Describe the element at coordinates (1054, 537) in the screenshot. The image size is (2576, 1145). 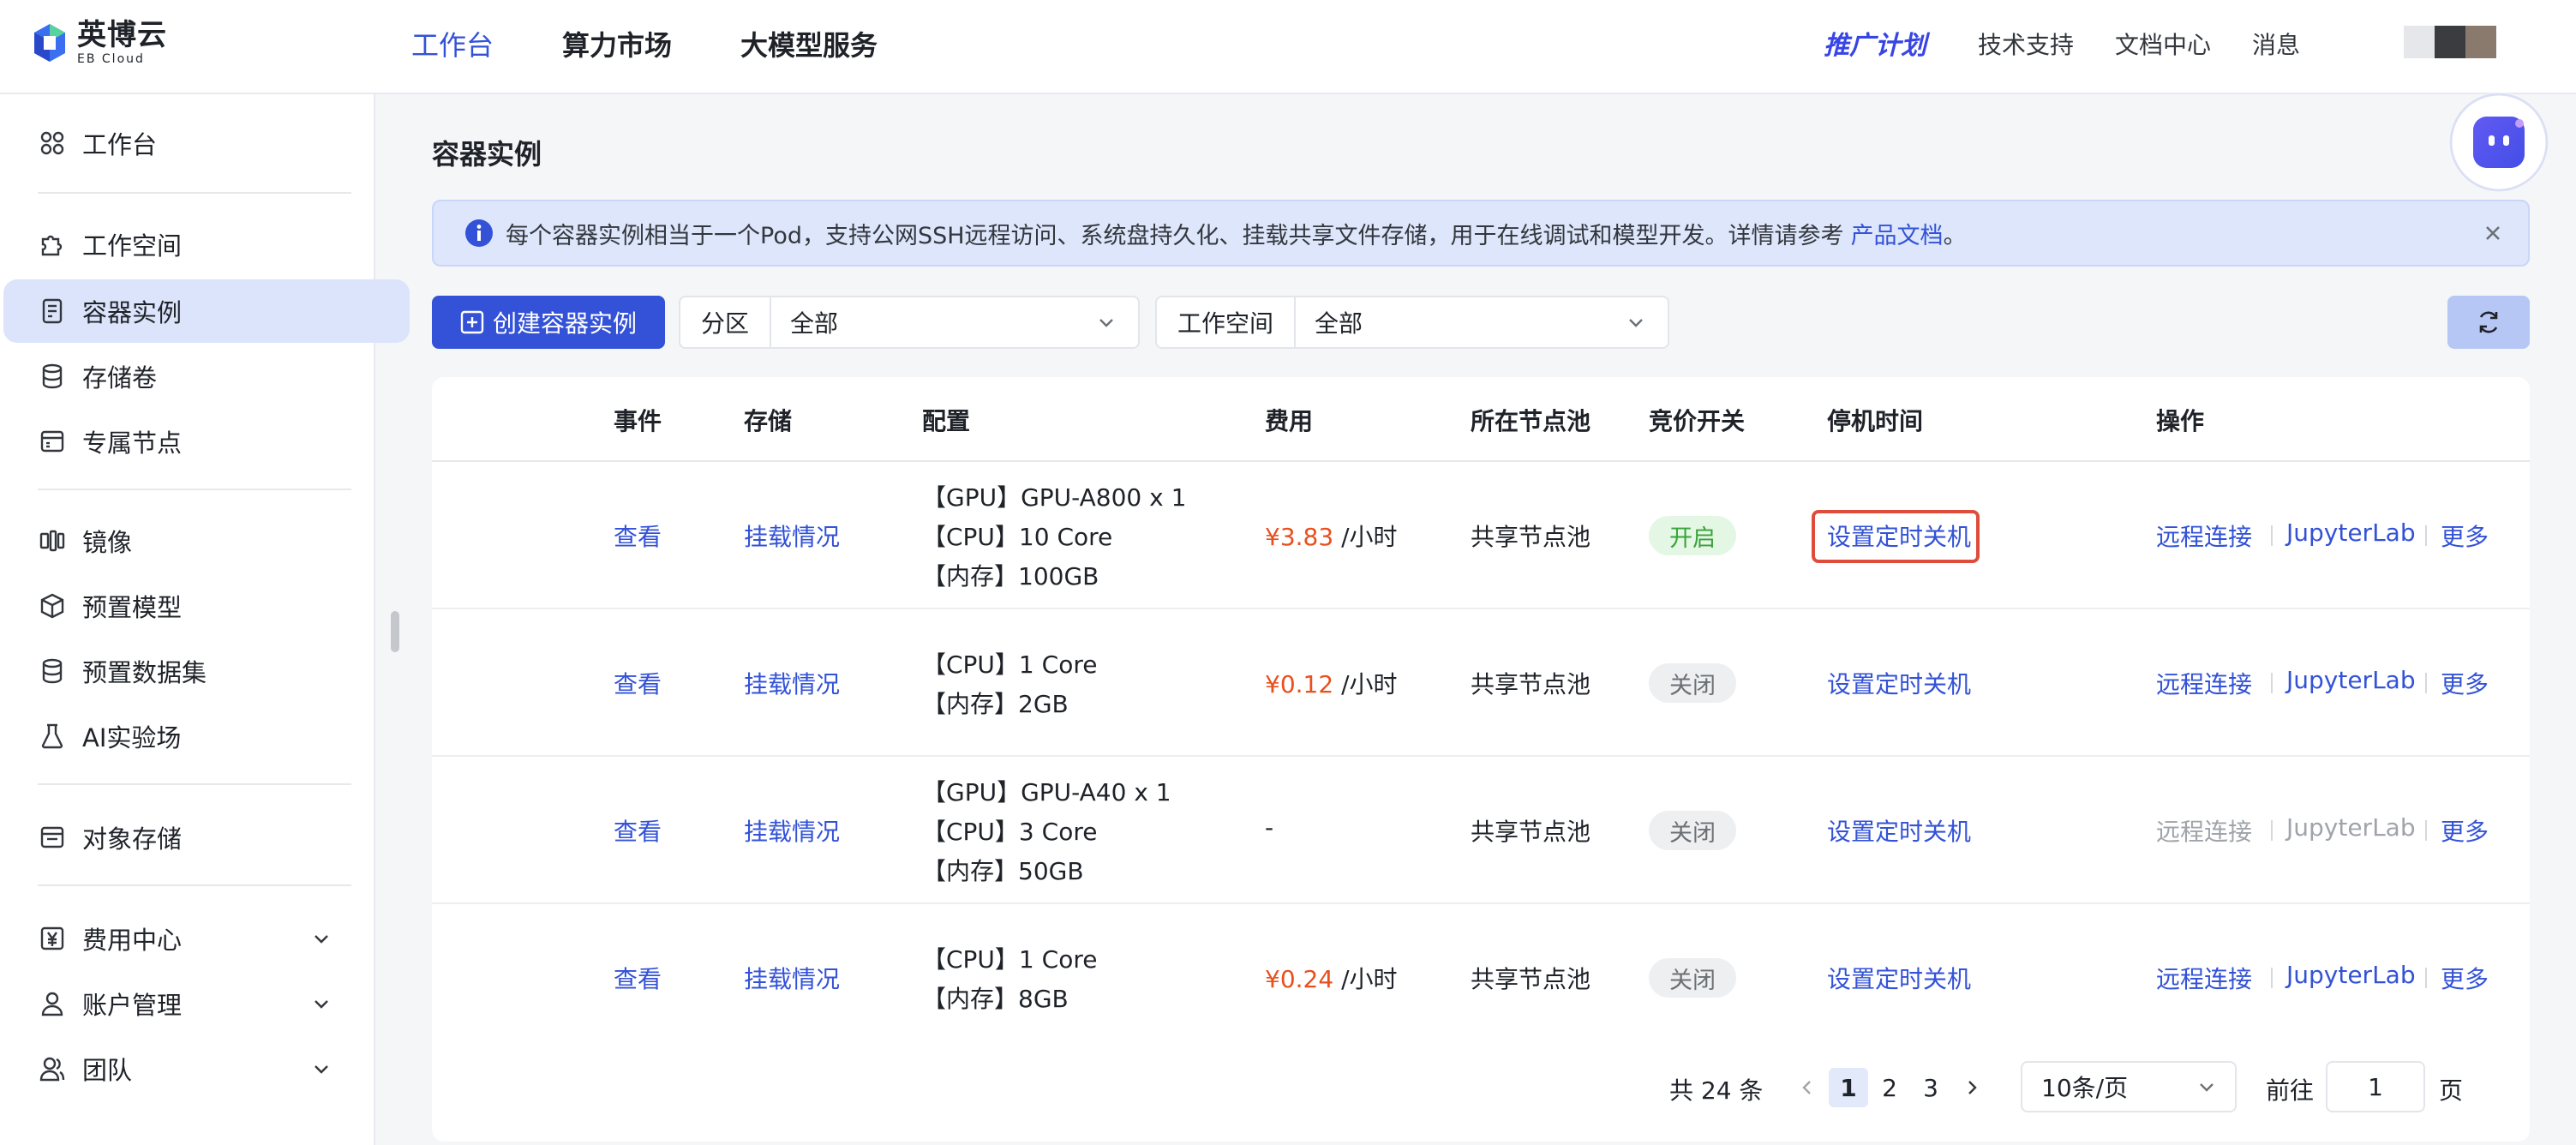
I see `config-cell: 【GPU】GPU-A800 x 1 【CPU】10 Core 【内存】100GB` at that location.